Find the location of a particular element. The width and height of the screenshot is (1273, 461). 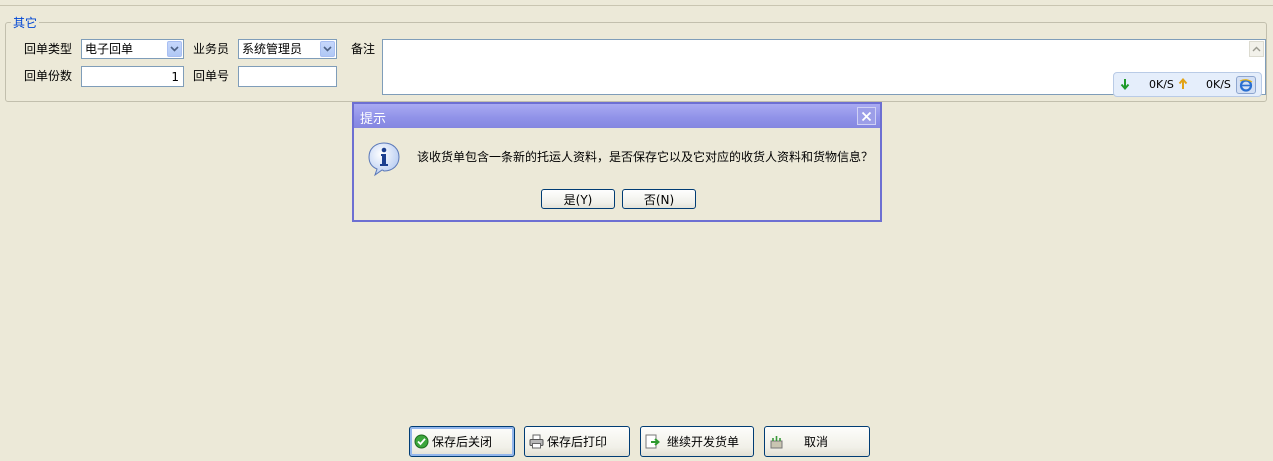

continue-icon is located at coordinates (652, 441).